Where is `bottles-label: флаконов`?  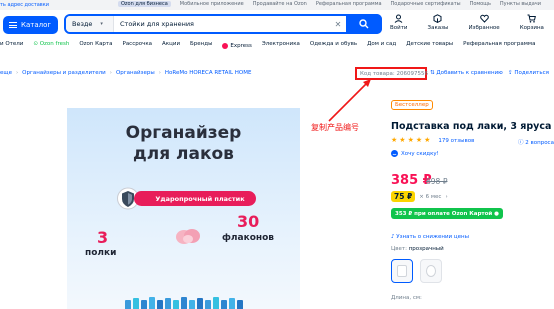 bottles-label: флаконов is located at coordinates (248, 238).